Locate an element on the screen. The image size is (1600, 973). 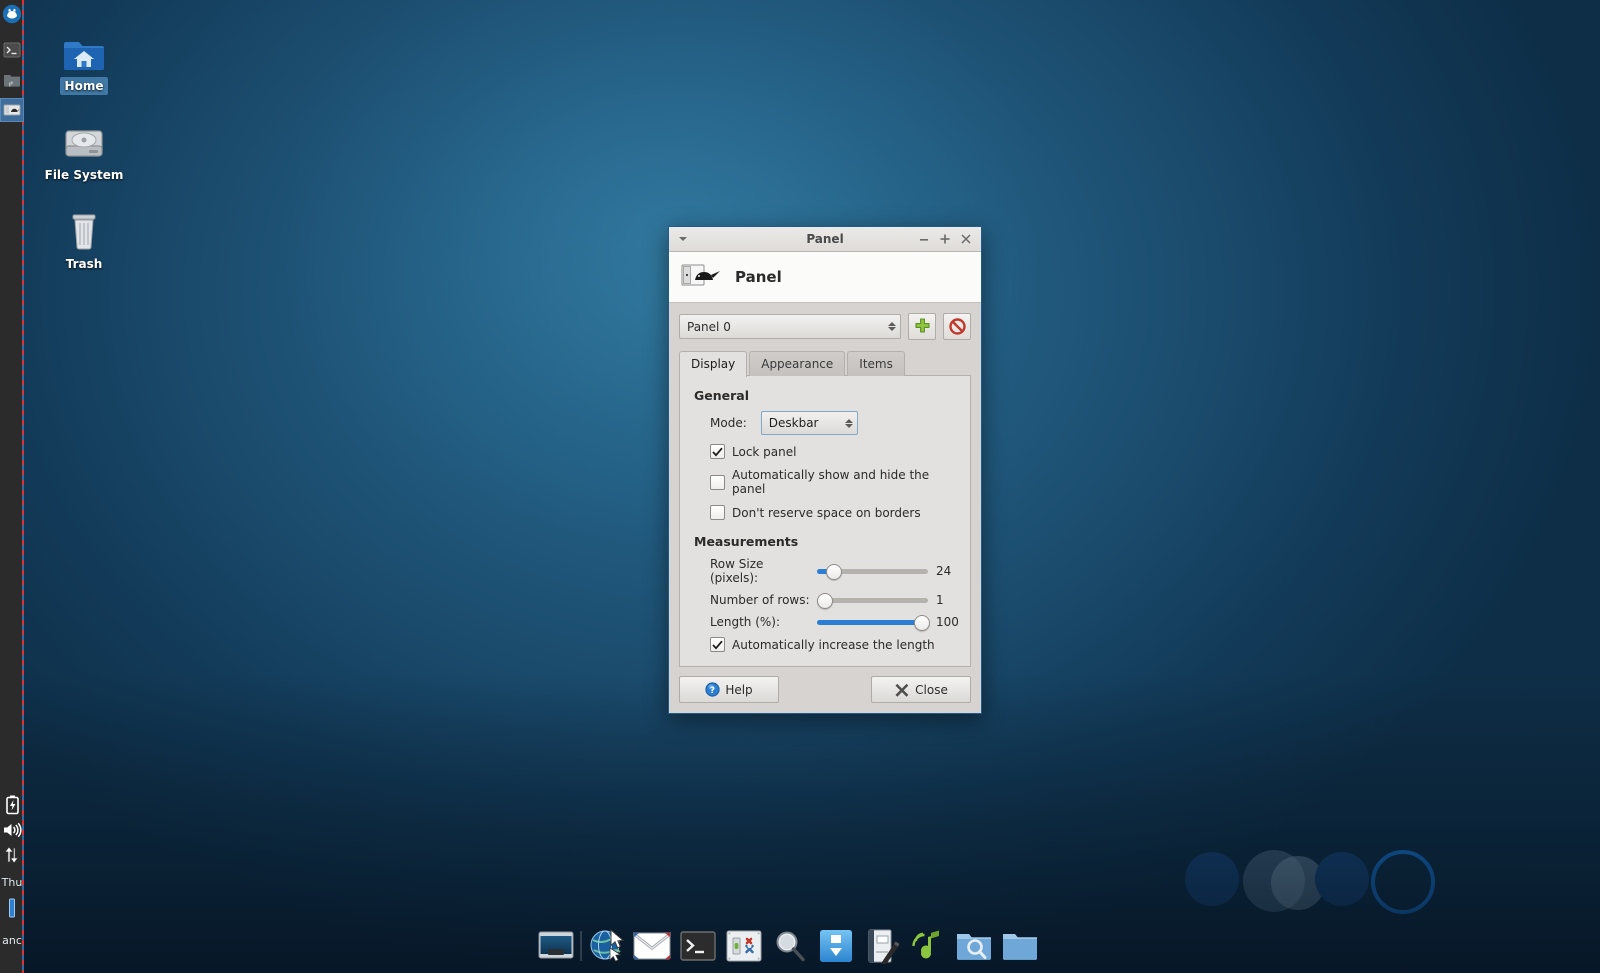
maximize-icon is located at coordinates (945, 239).